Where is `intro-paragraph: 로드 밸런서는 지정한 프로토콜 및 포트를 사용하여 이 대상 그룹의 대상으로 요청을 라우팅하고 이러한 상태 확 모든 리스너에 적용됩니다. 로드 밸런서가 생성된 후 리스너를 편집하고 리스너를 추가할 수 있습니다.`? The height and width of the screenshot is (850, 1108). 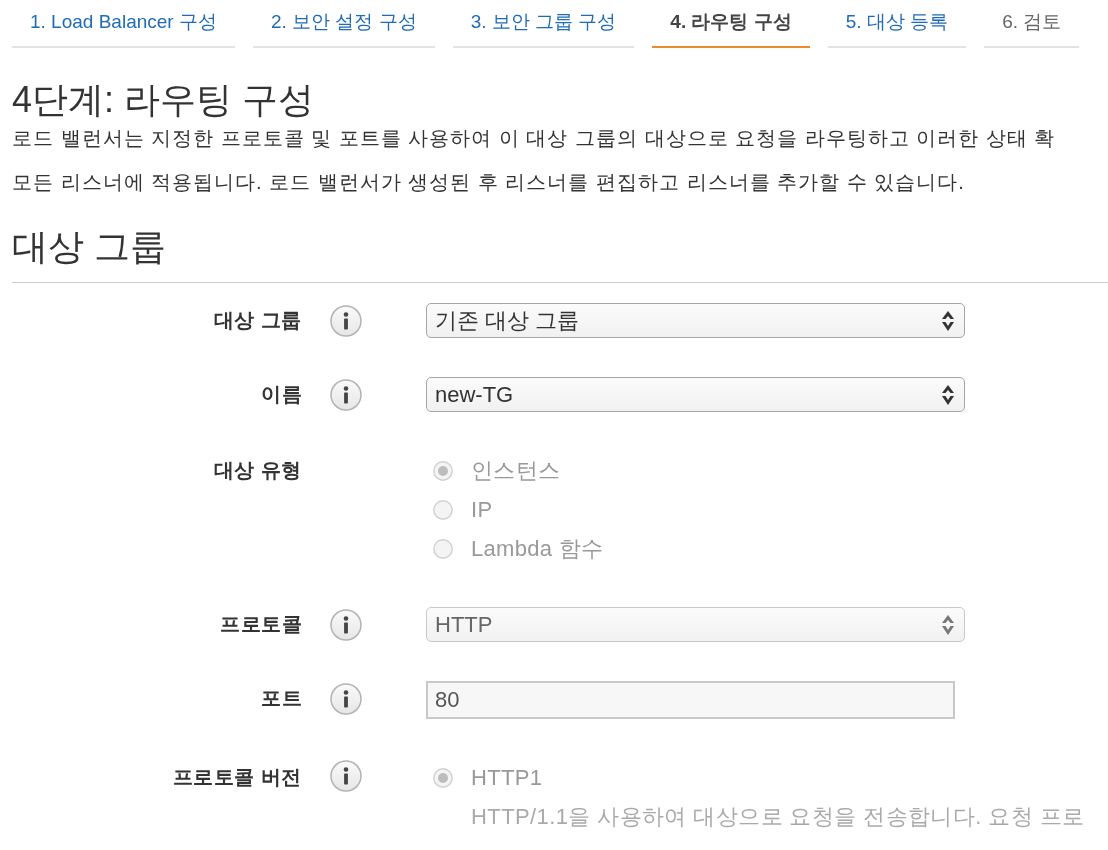
intro-paragraph: 로드 밸런서는 지정한 프로토콜 및 포트를 사용하여 이 대상 그룹의 대상으로 요청을 라우팅하고 이러한 상태 확 모든 리스너에 적용됩니다. 로드 밸런서가 생성된 후 리스너를 편집하고 리스너를 추가할 수 있습니다. is located at coordinates (534, 160).